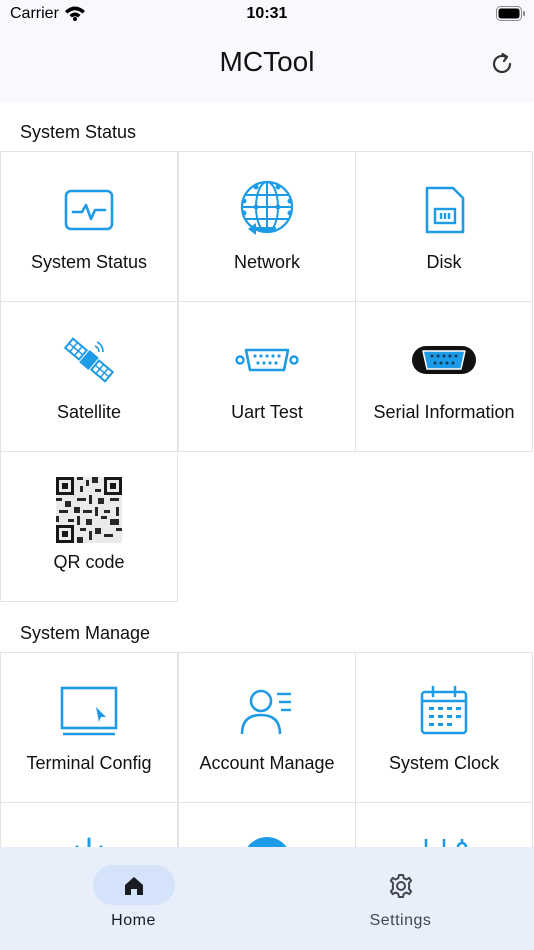 Image resolution: width=534 pixels, height=950 pixels. What do you see at coordinates (267, 61) in the screenshot?
I see `page-title: MCTool` at bounding box center [267, 61].